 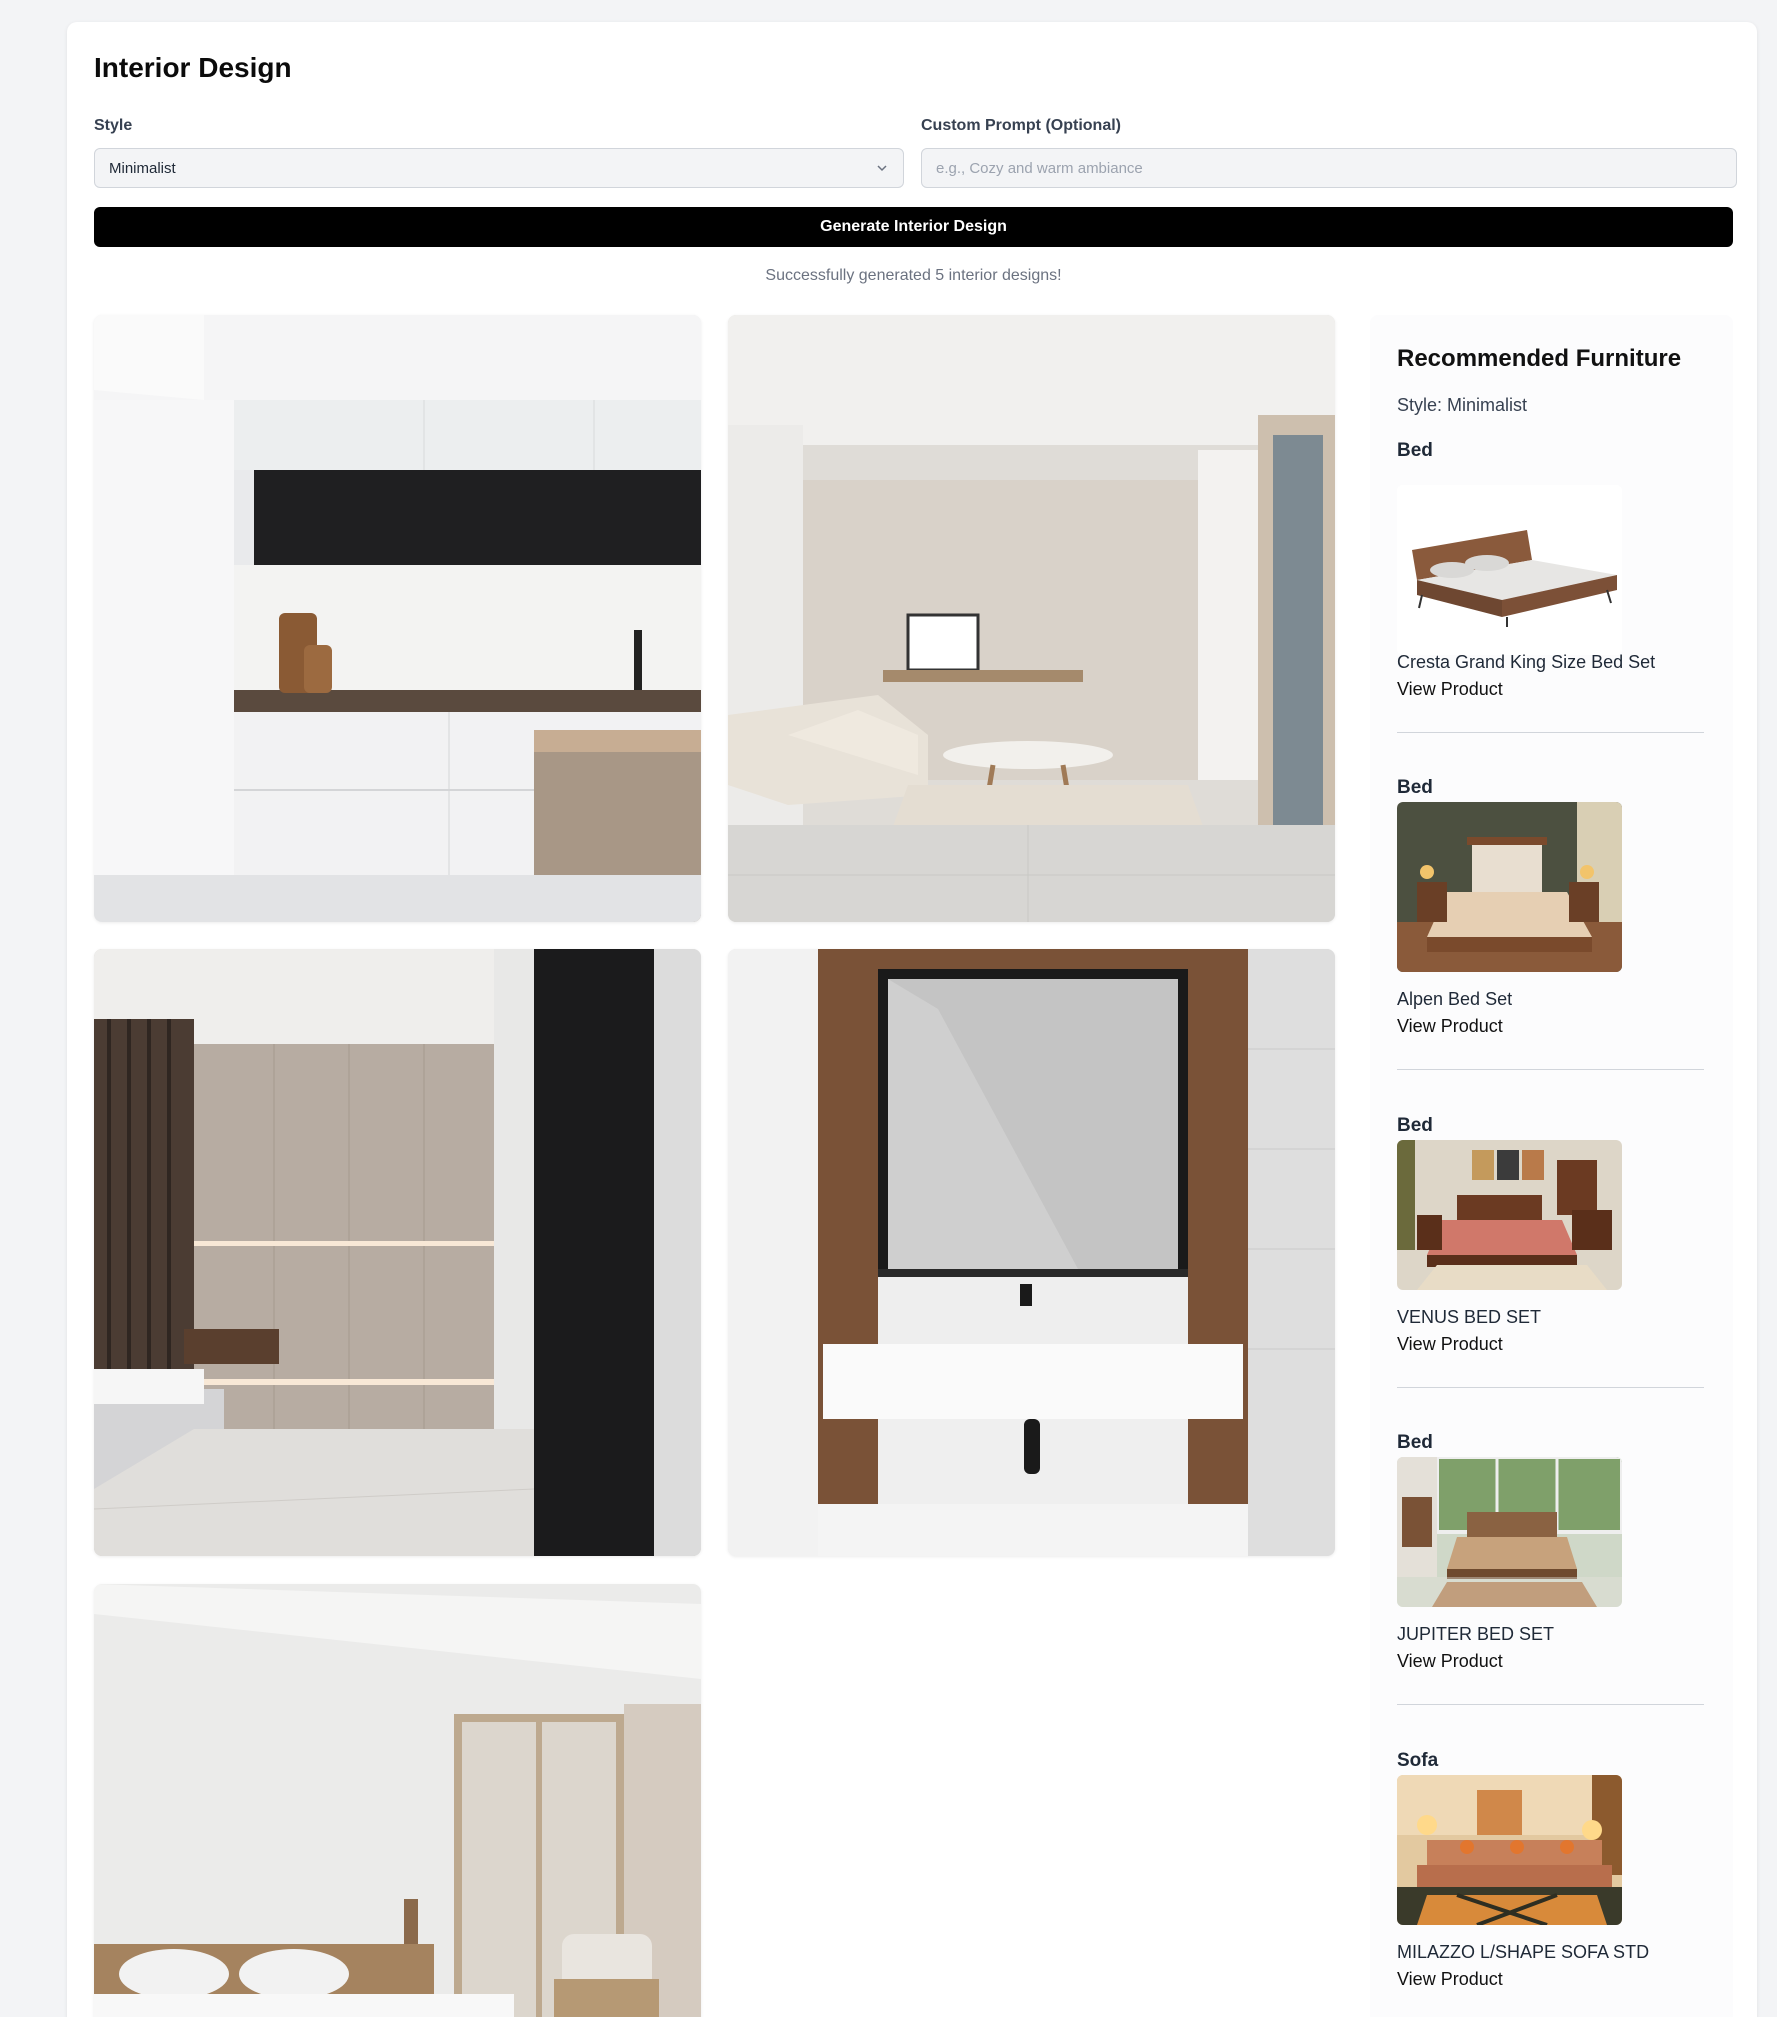 I want to click on furniture-name: MILAZZO L/SHAPE SOFA STD, so click(x=1523, y=1952).